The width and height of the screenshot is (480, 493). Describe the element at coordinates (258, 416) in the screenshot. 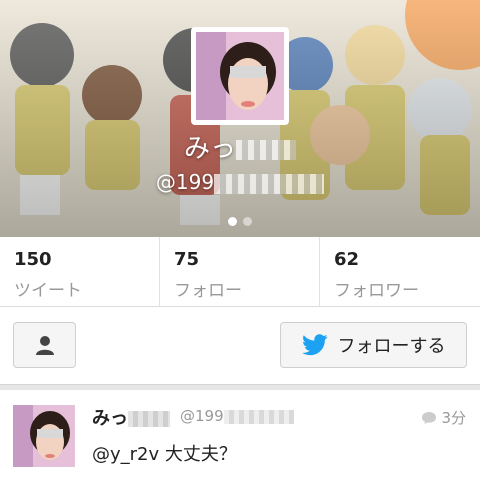

I see `redacted-handle-mask-small` at that location.